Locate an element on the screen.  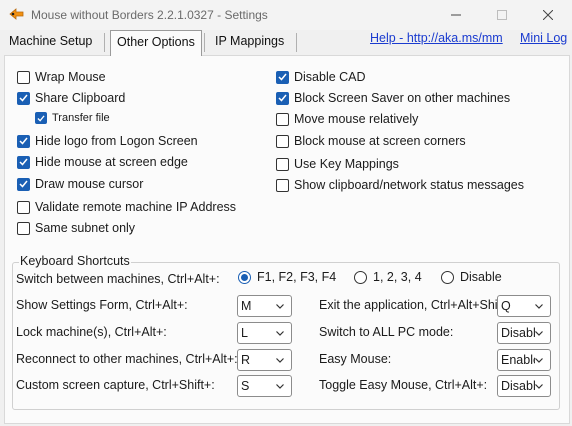
option-label: Validate remote machine IP Address is located at coordinates (136, 207).